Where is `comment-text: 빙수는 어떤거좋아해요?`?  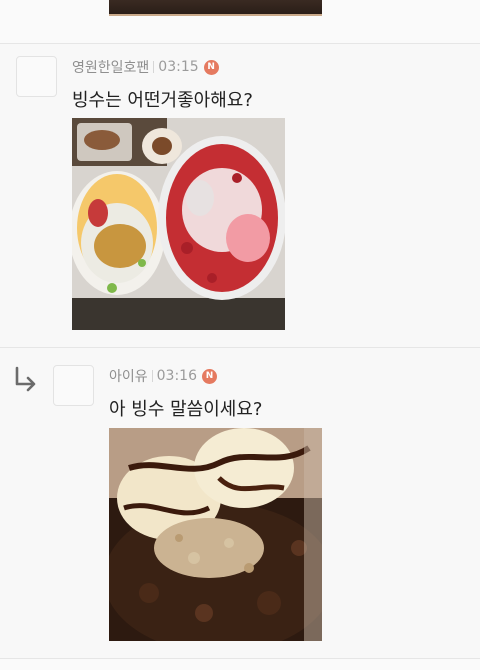
comment-text: 빙수는 어떤거좋아해요? is located at coordinates (162, 100).